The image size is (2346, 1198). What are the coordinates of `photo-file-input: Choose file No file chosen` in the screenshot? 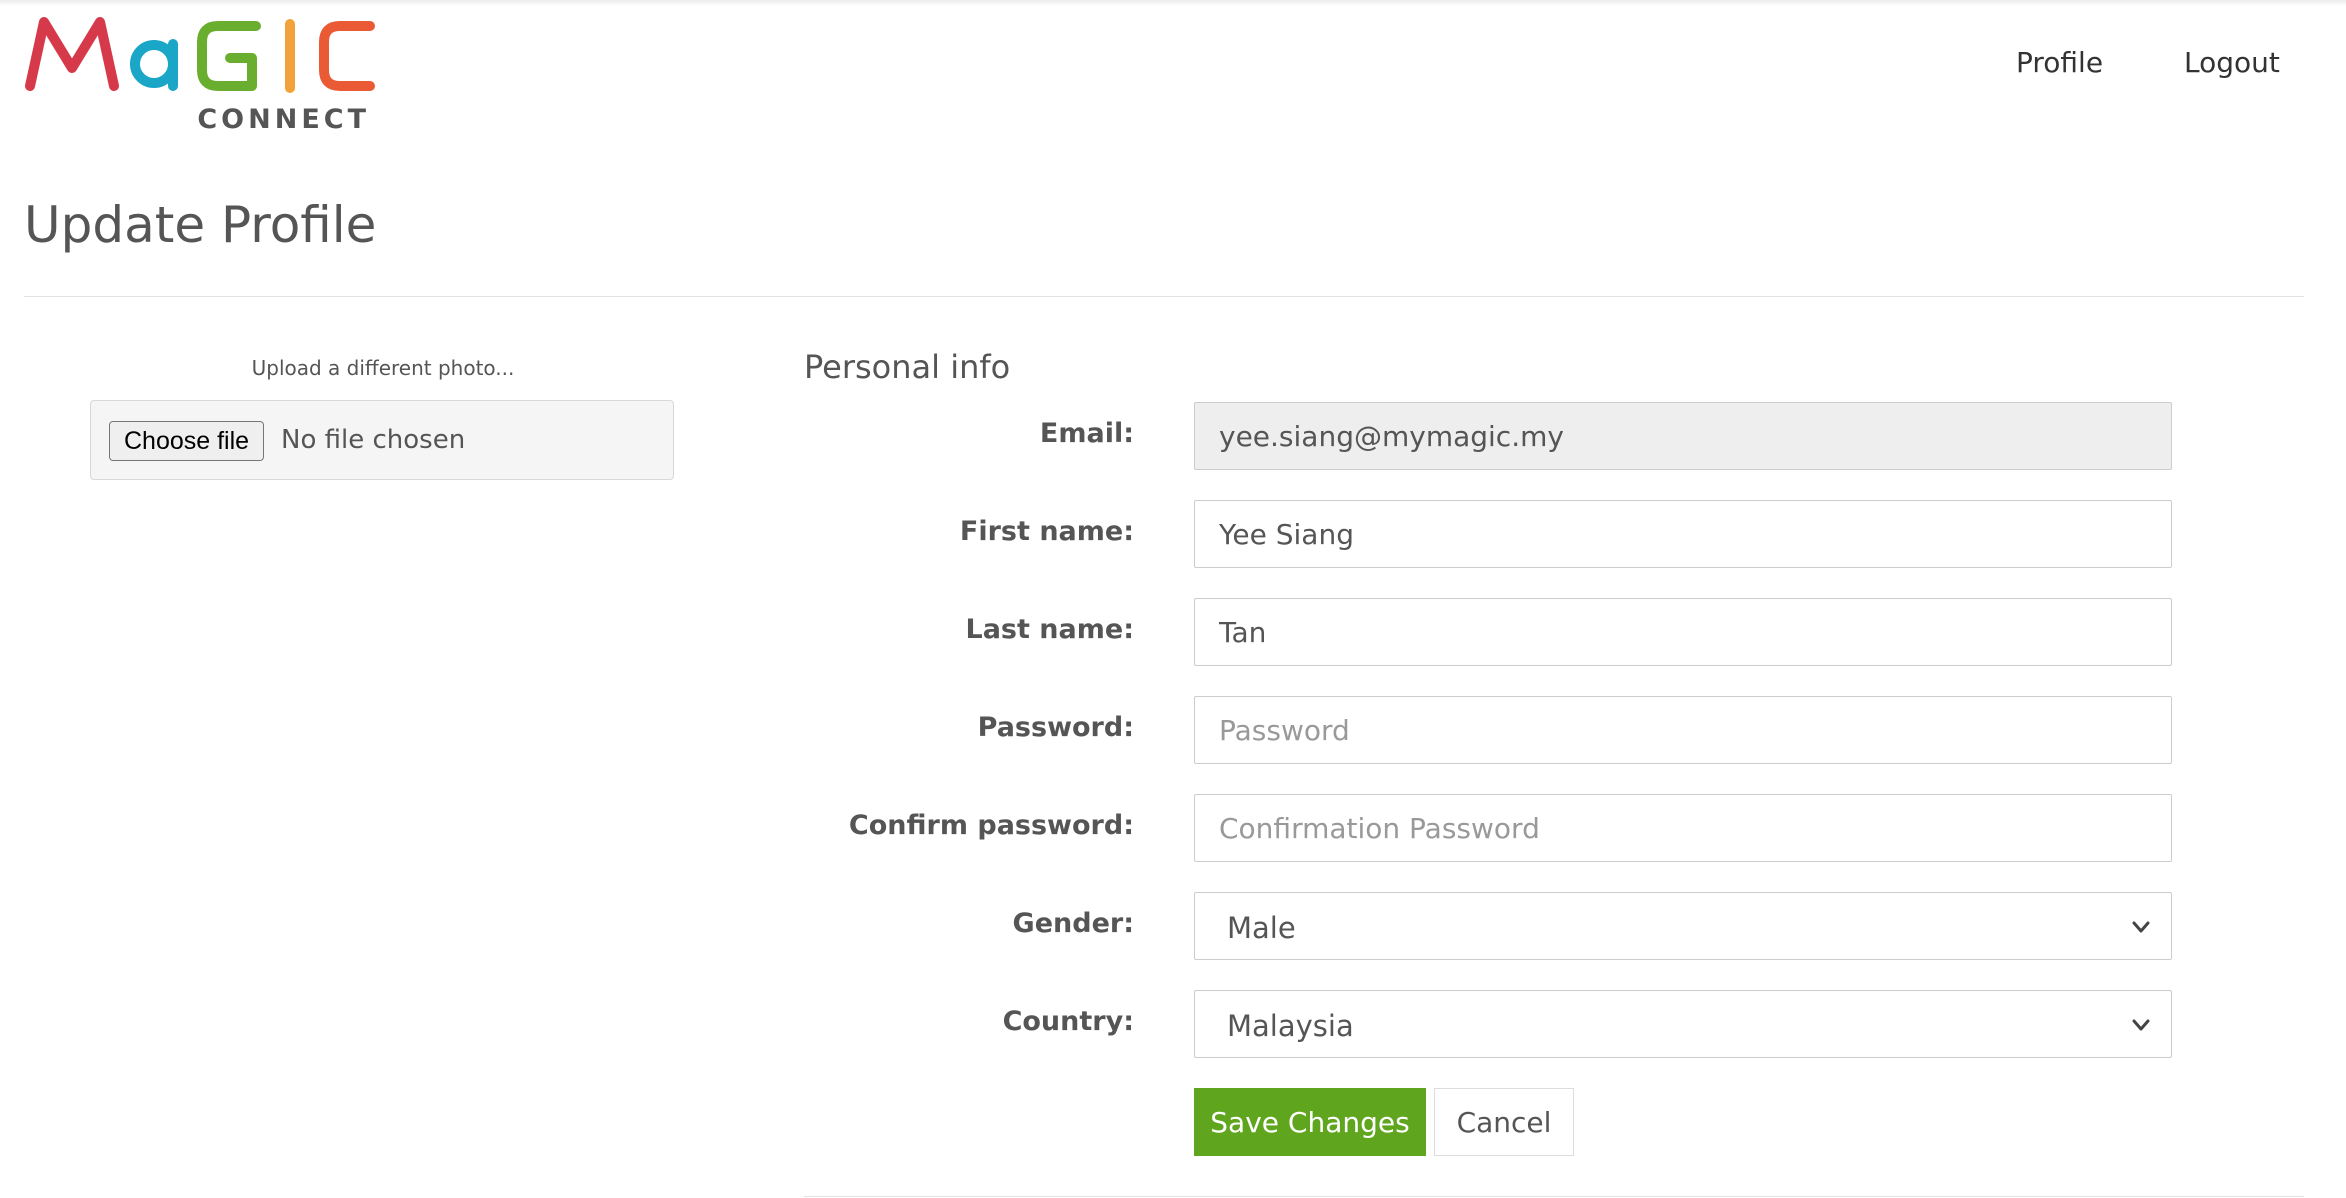 It's located at (382, 440).